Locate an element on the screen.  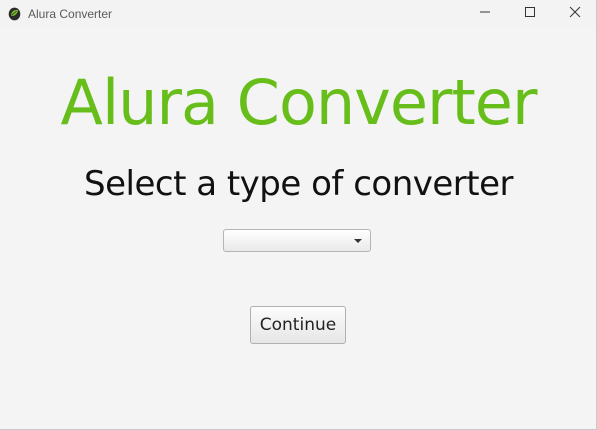
converter-prompt: Select a type of converter is located at coordinates (298, 184).